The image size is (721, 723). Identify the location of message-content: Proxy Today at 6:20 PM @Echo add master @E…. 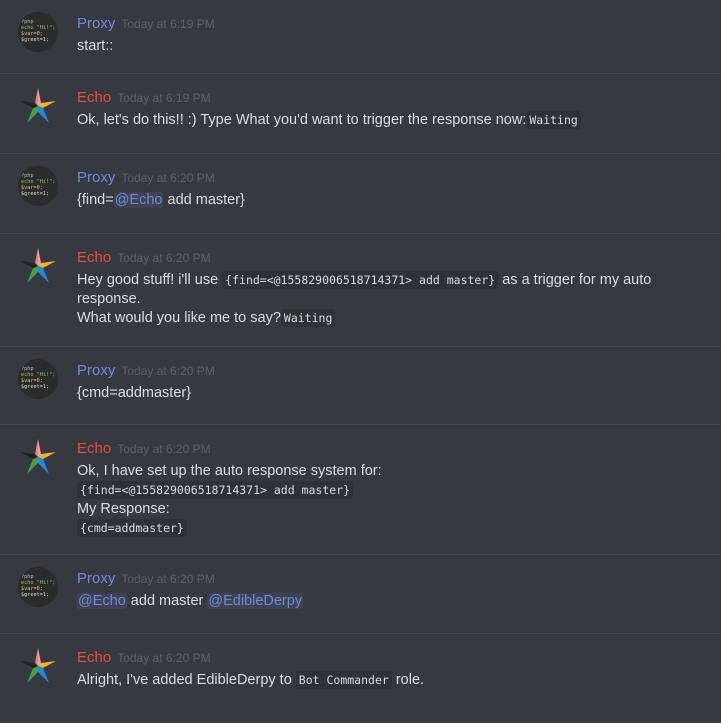
(389, 590).